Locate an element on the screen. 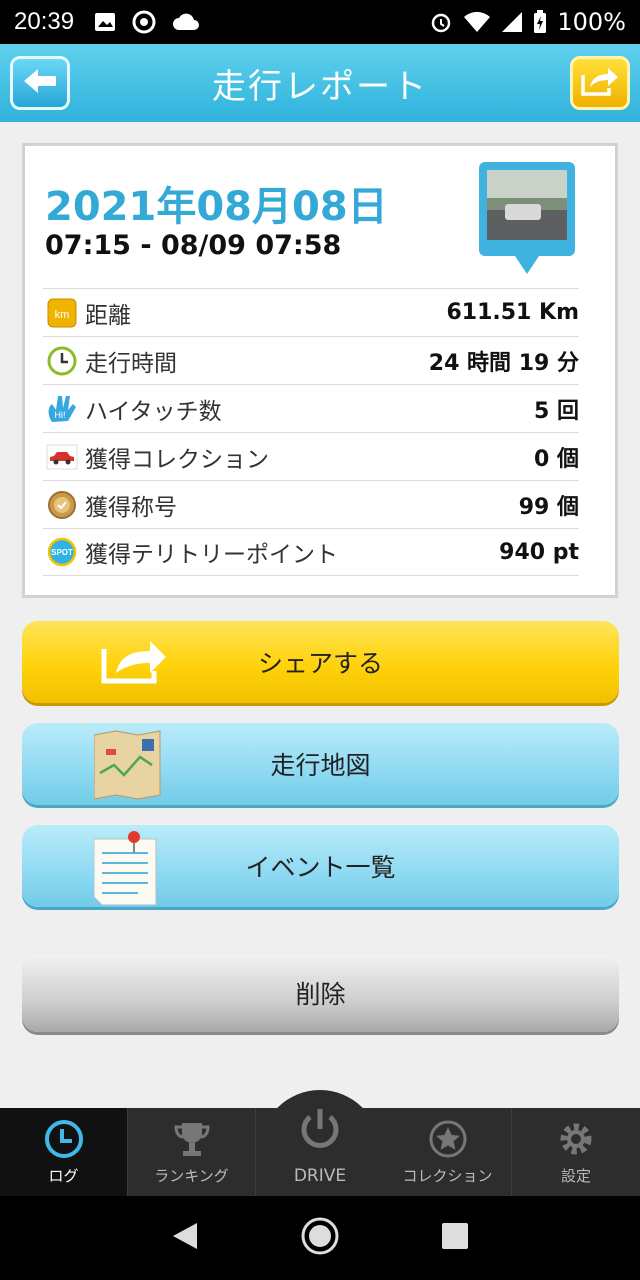 This screenshot has height=1280, width=640. chrome-icon is located at coordinates (144, 22).